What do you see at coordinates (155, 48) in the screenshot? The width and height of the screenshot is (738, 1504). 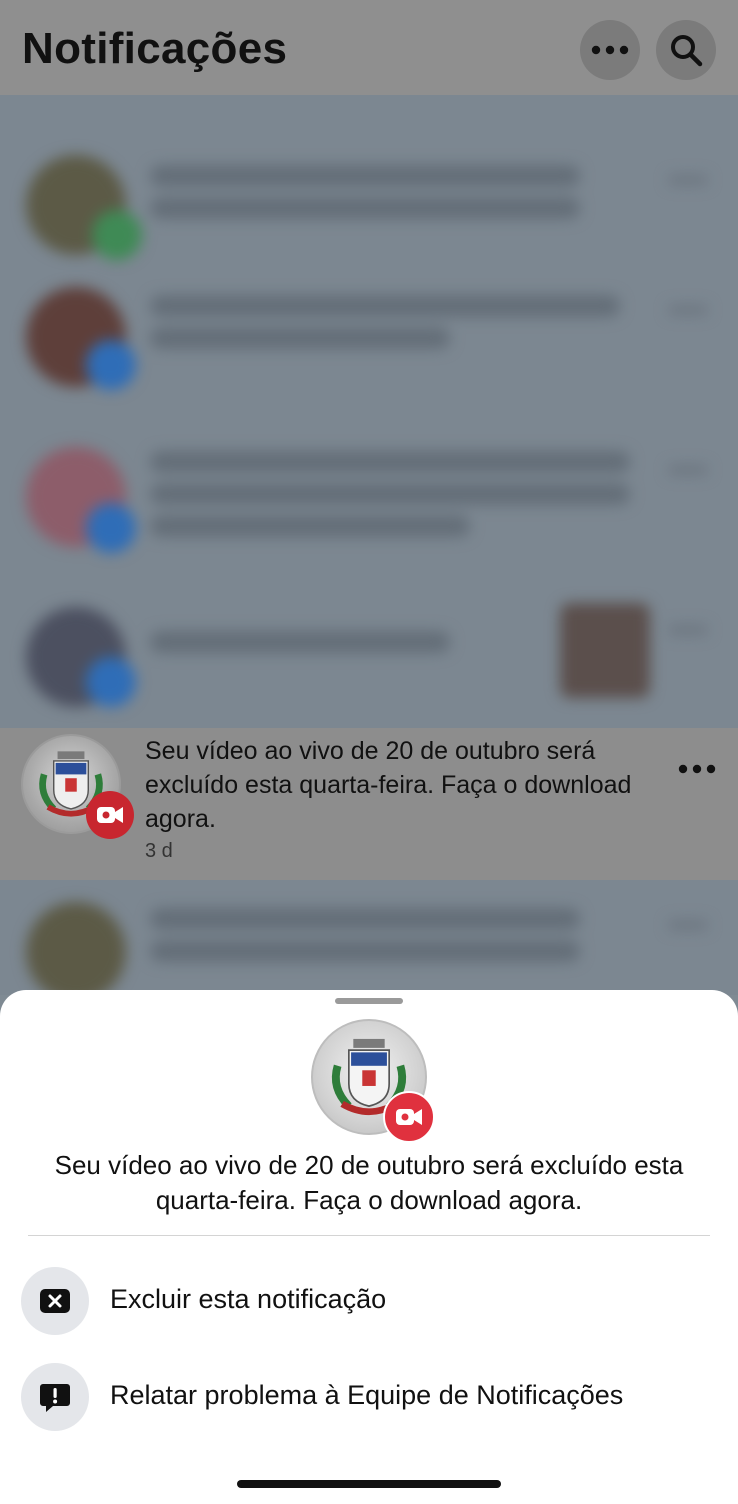 I see `page-title: Notificações` at bounding box center [155, 48].